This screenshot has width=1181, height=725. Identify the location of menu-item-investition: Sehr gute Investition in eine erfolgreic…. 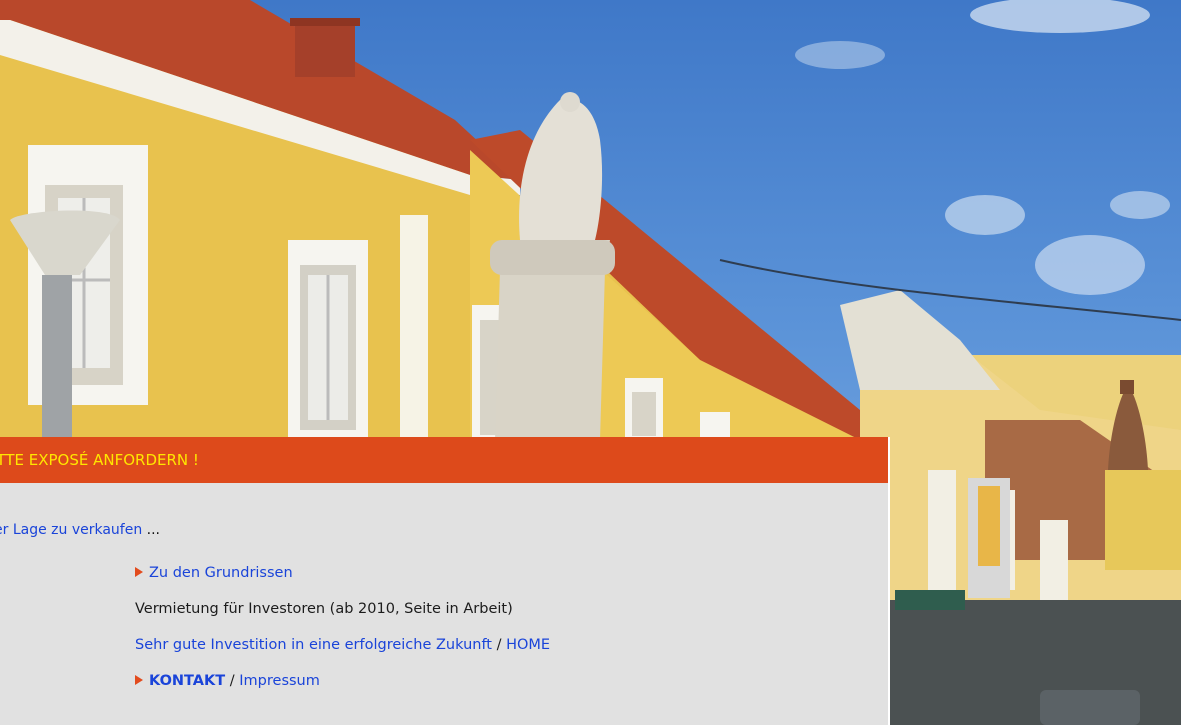
(342, 654).